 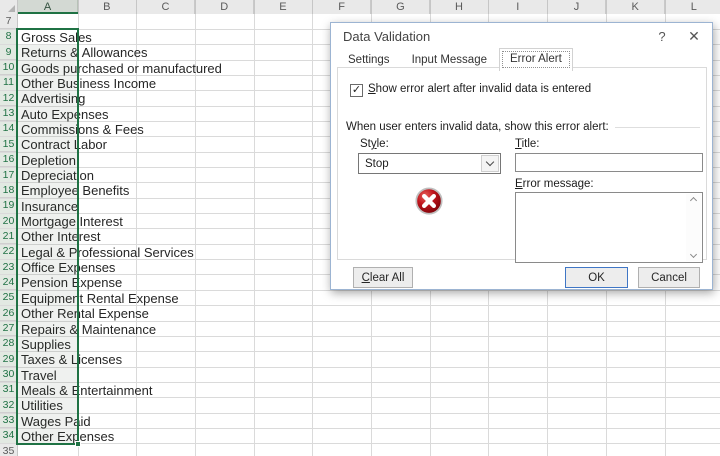 What do you see at coordinates (577, 7) in the screenshot?
I see `column-header-j: J` at bounding box center [577, 7].